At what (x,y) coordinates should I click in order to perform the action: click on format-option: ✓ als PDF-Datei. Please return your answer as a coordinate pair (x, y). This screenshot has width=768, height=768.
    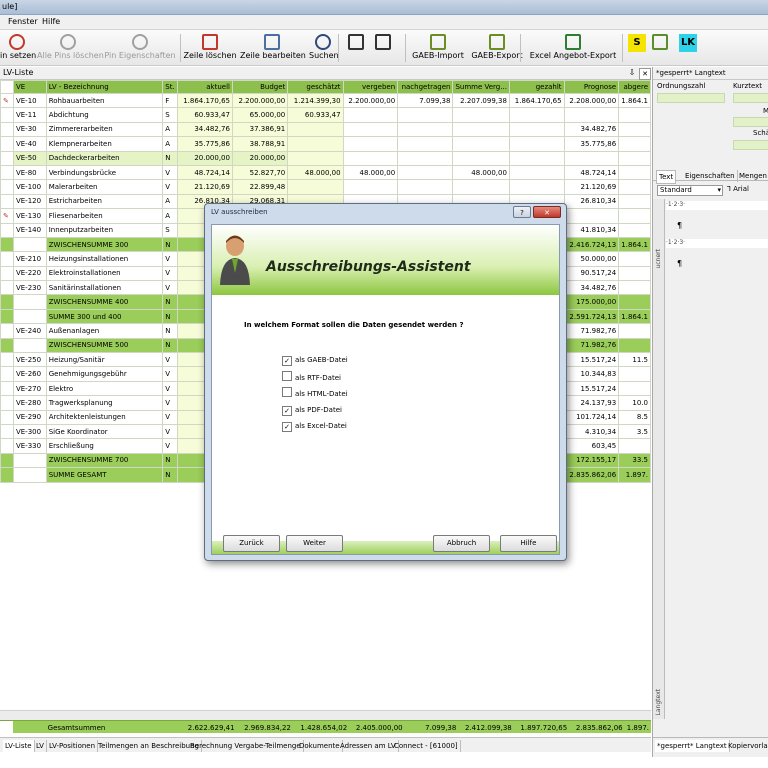
    Looking at the image, I should click on (312, 410).